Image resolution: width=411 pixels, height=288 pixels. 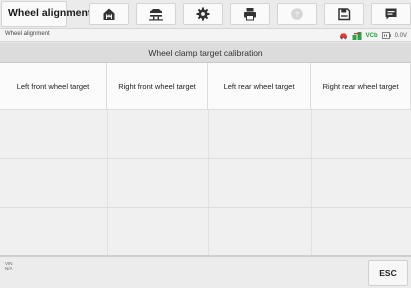 What do you see at coordinates (386, 35) in the screenshot?
I see `battery-icon` at bounding box center [386, 35].